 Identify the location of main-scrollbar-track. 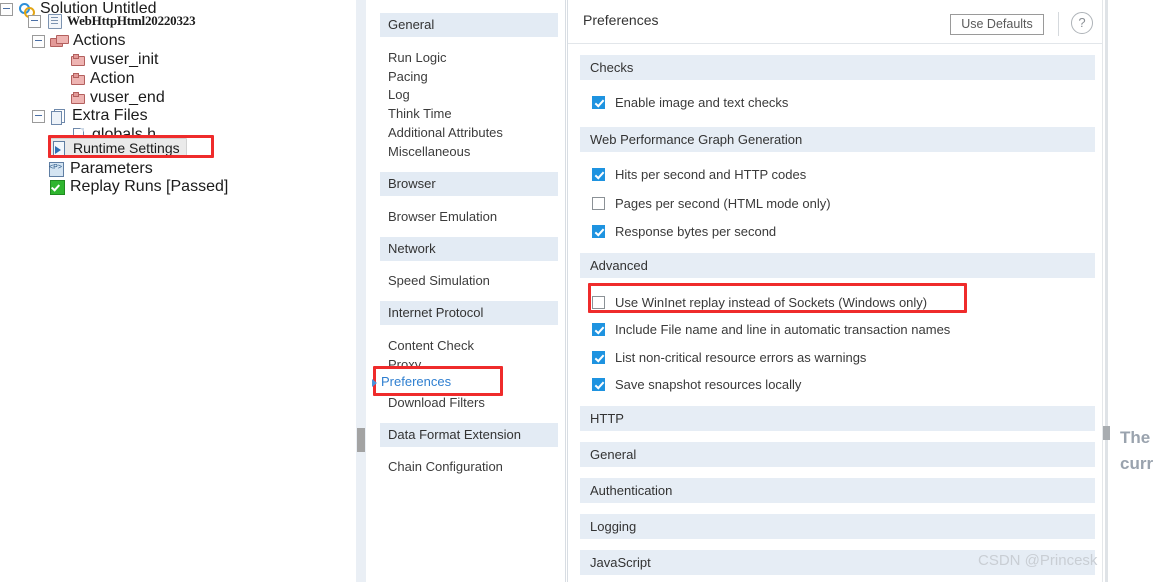
(1106, 291).